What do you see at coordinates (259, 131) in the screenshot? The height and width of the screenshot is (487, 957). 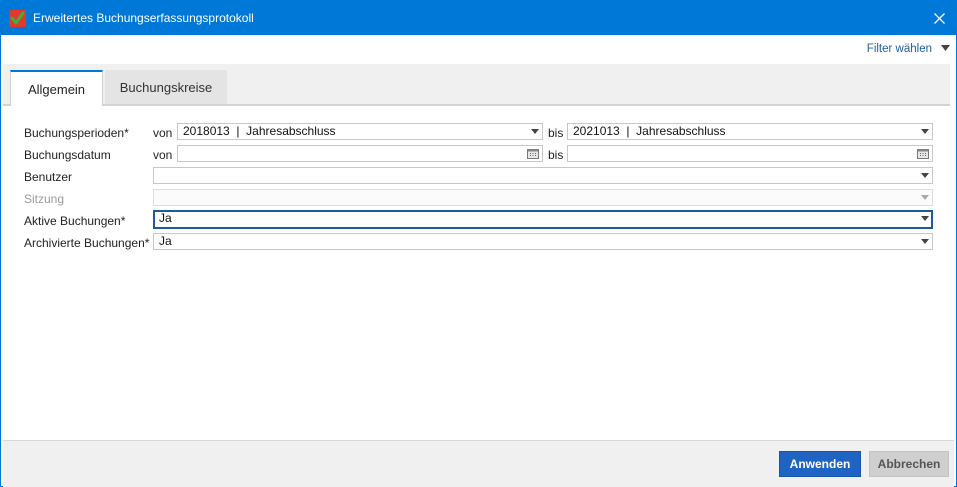 I see `dropdown-value: 2018013 | Jahresabschluss` at bounding box center [259, 131].